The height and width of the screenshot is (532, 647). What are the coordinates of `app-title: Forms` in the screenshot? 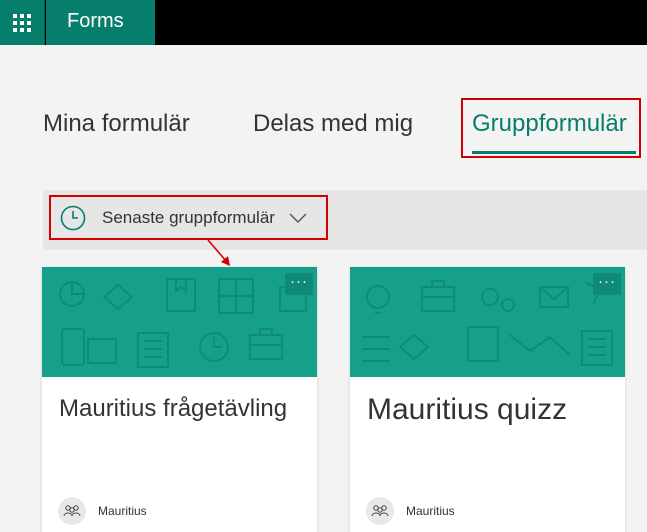 It's located at (100, 22).